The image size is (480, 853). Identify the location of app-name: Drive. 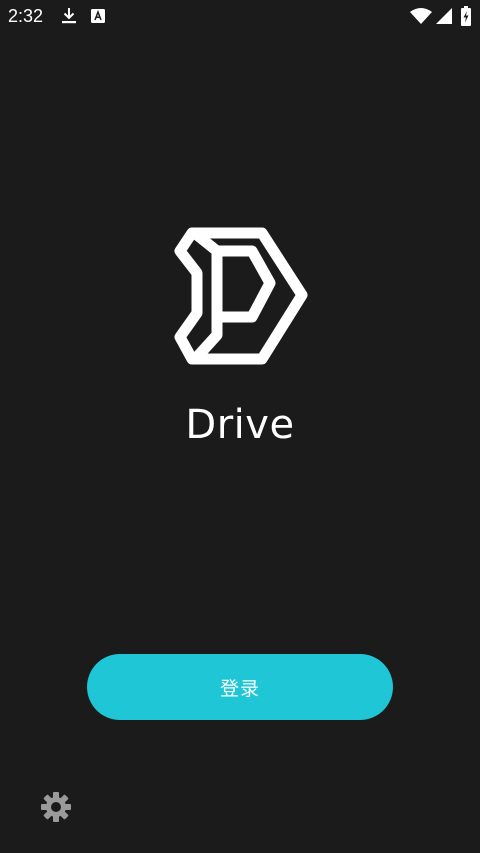
(240, 425).